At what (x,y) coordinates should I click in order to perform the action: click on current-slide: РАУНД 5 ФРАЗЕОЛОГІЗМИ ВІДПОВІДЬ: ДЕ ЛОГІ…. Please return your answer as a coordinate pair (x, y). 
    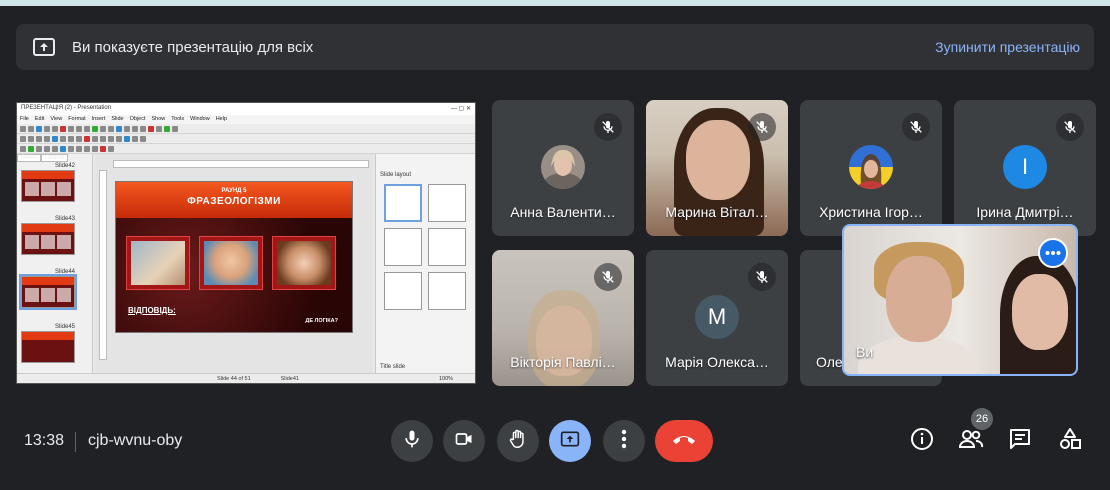
    Looking at the image, I should click on (234, 257).